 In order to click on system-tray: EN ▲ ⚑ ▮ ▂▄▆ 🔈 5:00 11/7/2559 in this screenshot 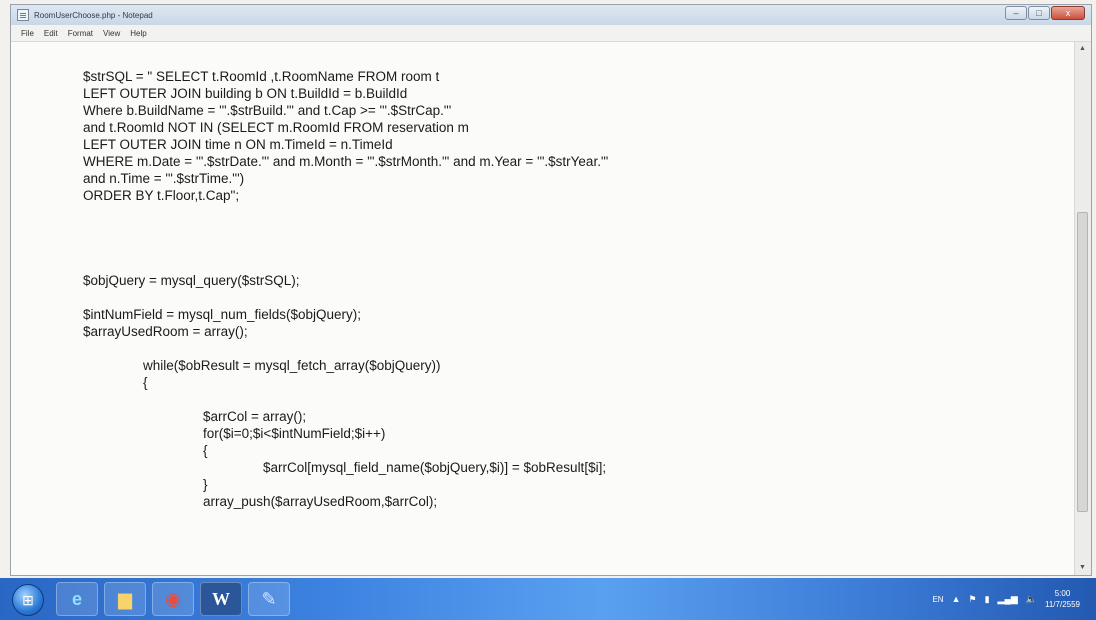, I will do `click(996, 599)`.